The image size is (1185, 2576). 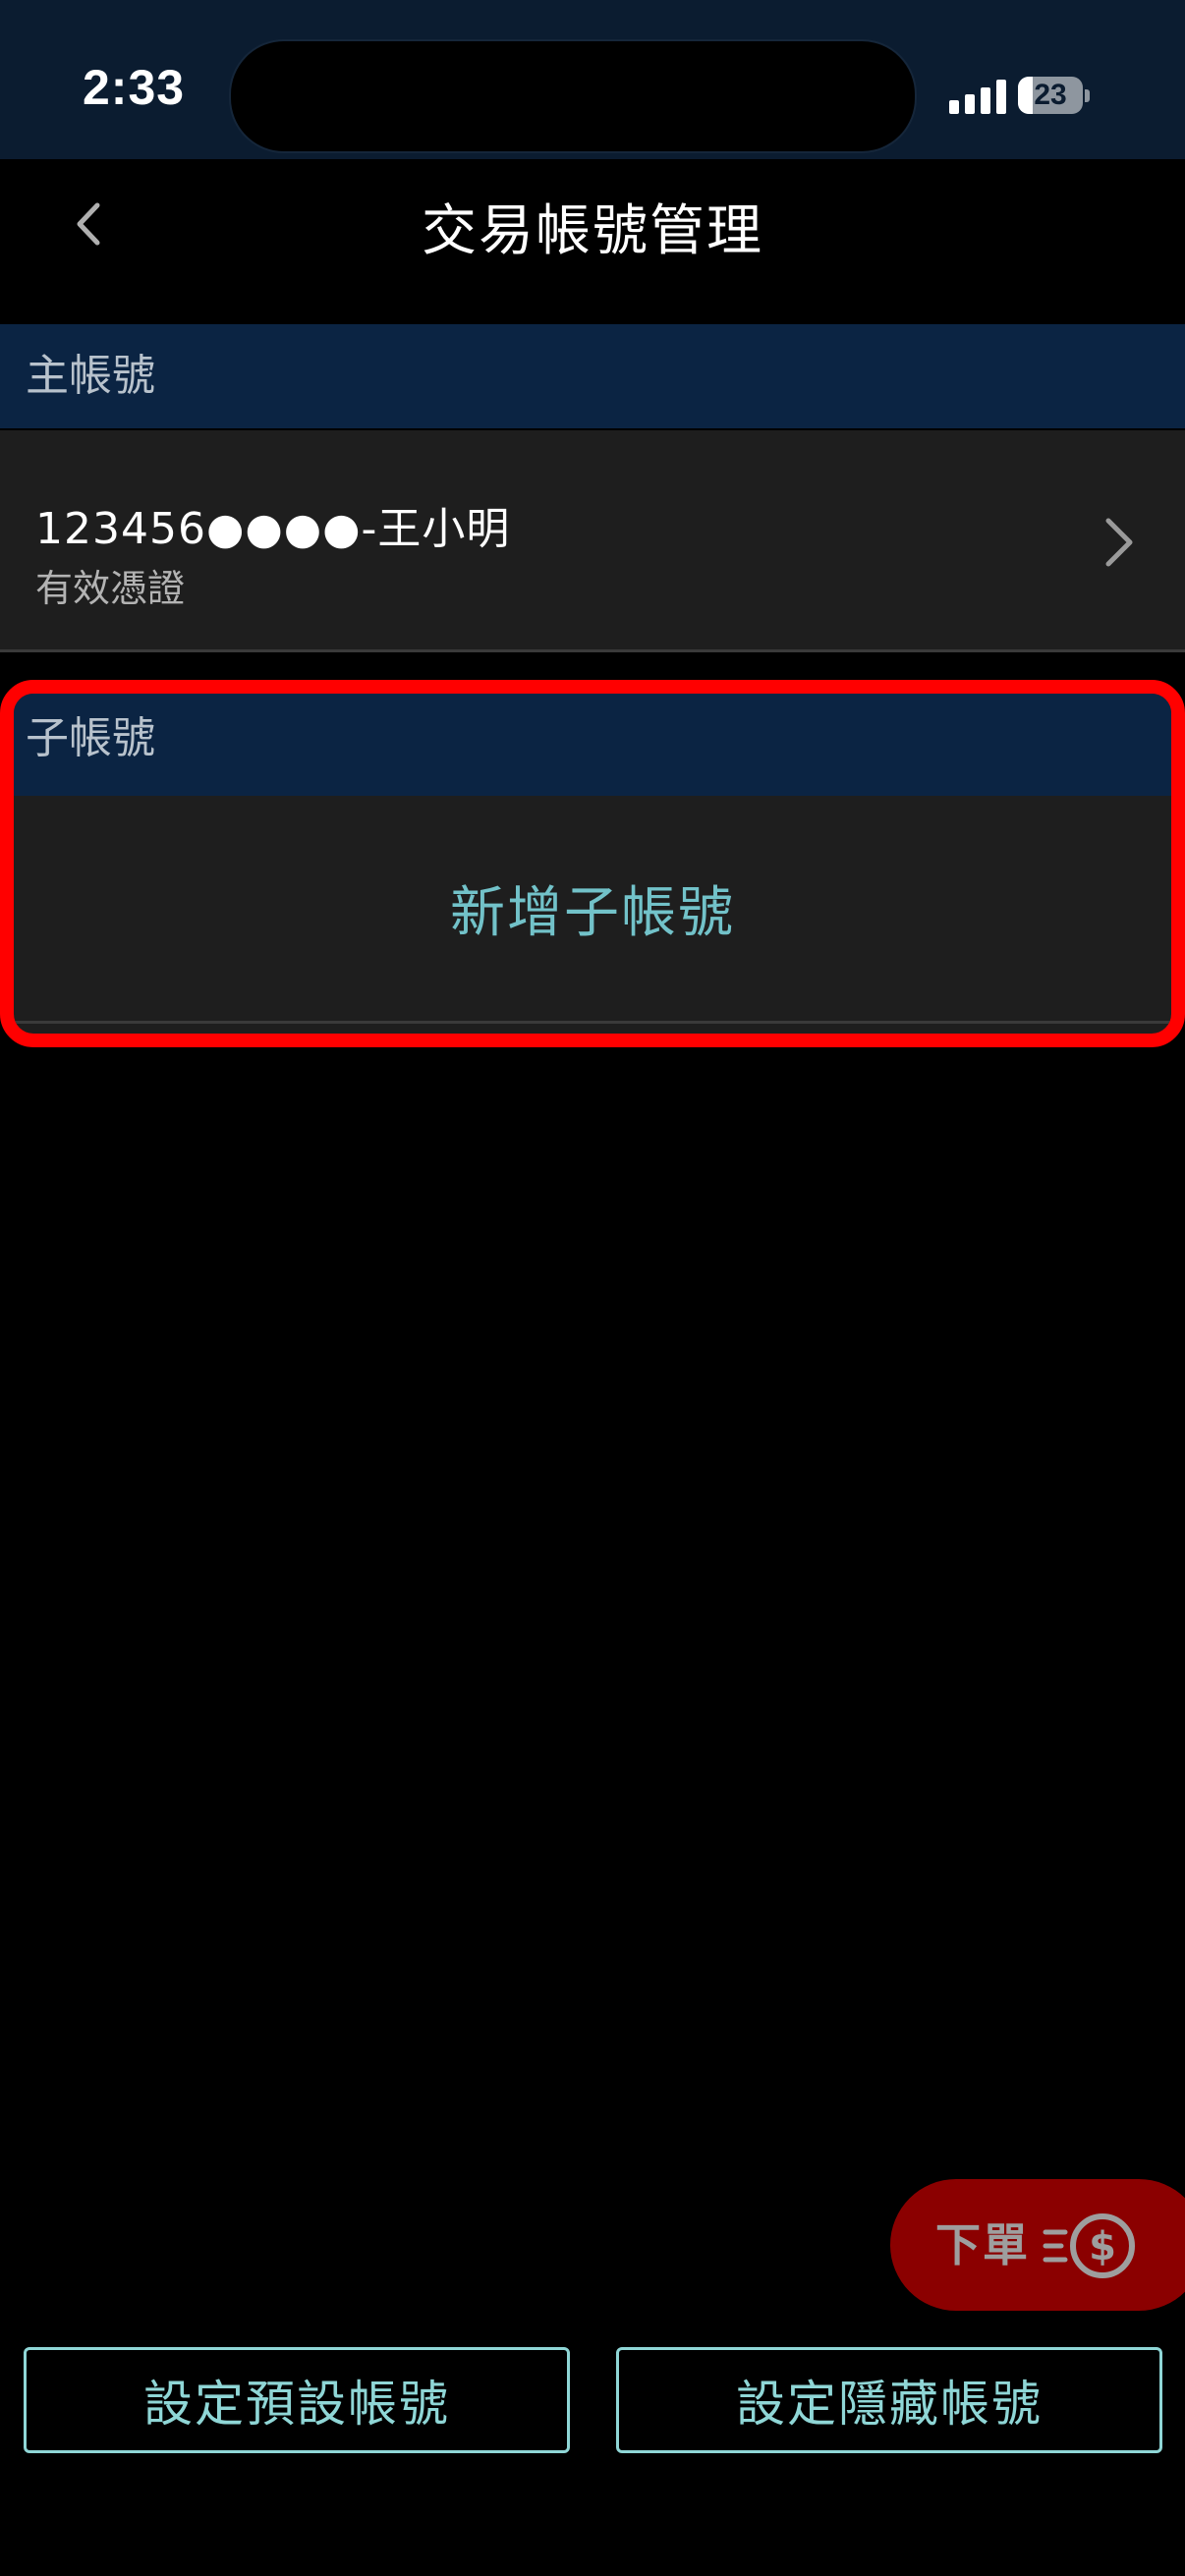 I want to click on navigation-bar: 交易帳號管理, so click(x=592, y=241).